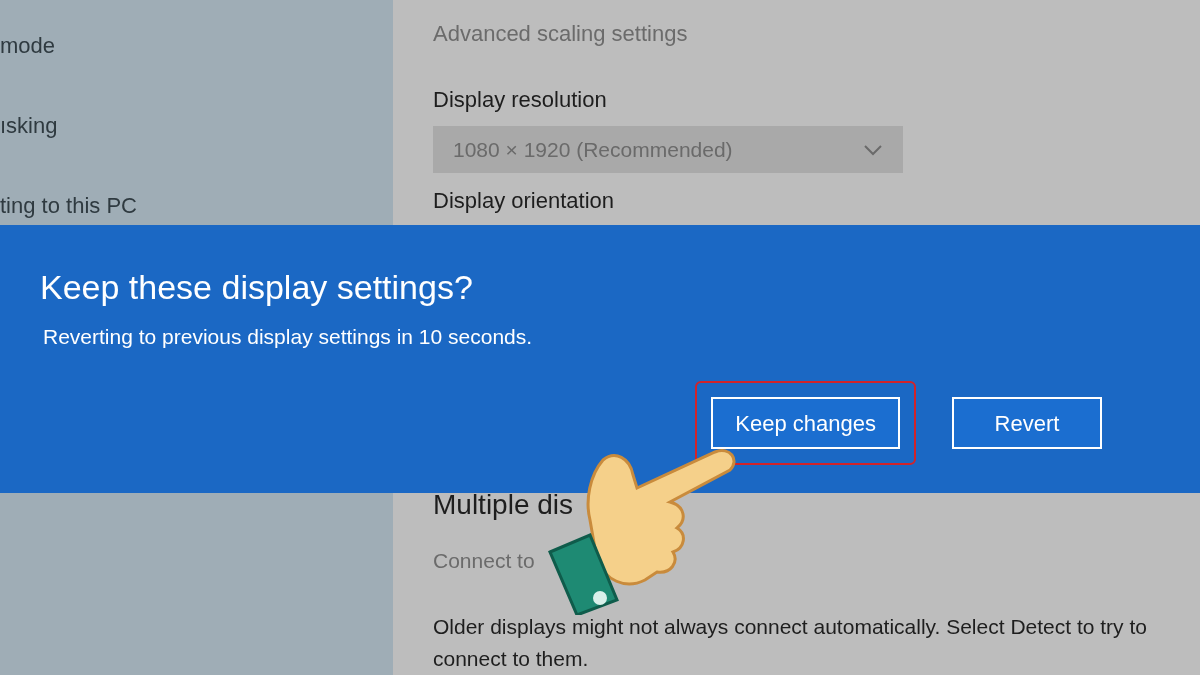  Describe the element at coordinates (805, 423) in the screenshot. I see `dialog-button: Keep changes` at that location.